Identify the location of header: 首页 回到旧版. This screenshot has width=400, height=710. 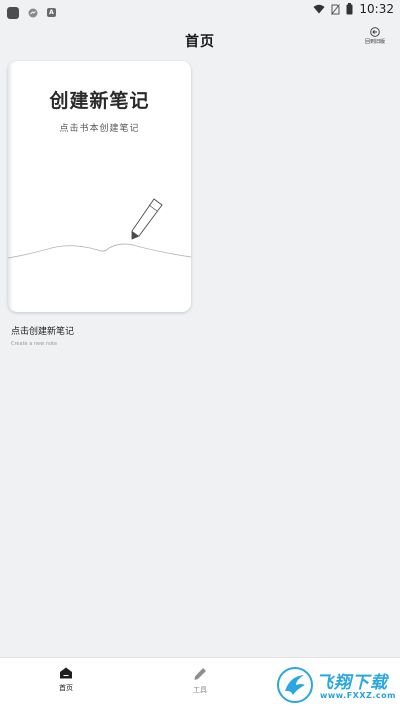
(200, 40).